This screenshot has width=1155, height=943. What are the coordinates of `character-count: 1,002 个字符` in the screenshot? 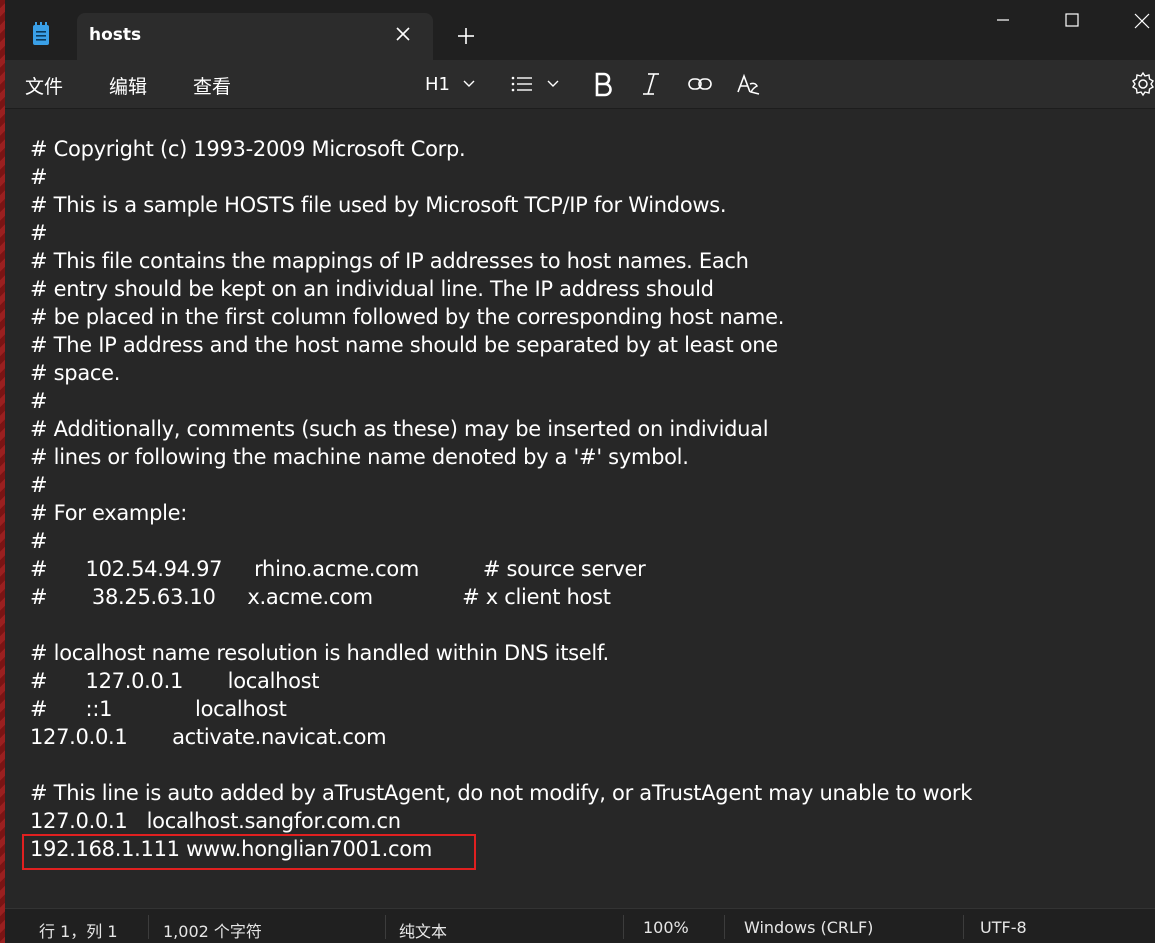 It's located at (212, 931).